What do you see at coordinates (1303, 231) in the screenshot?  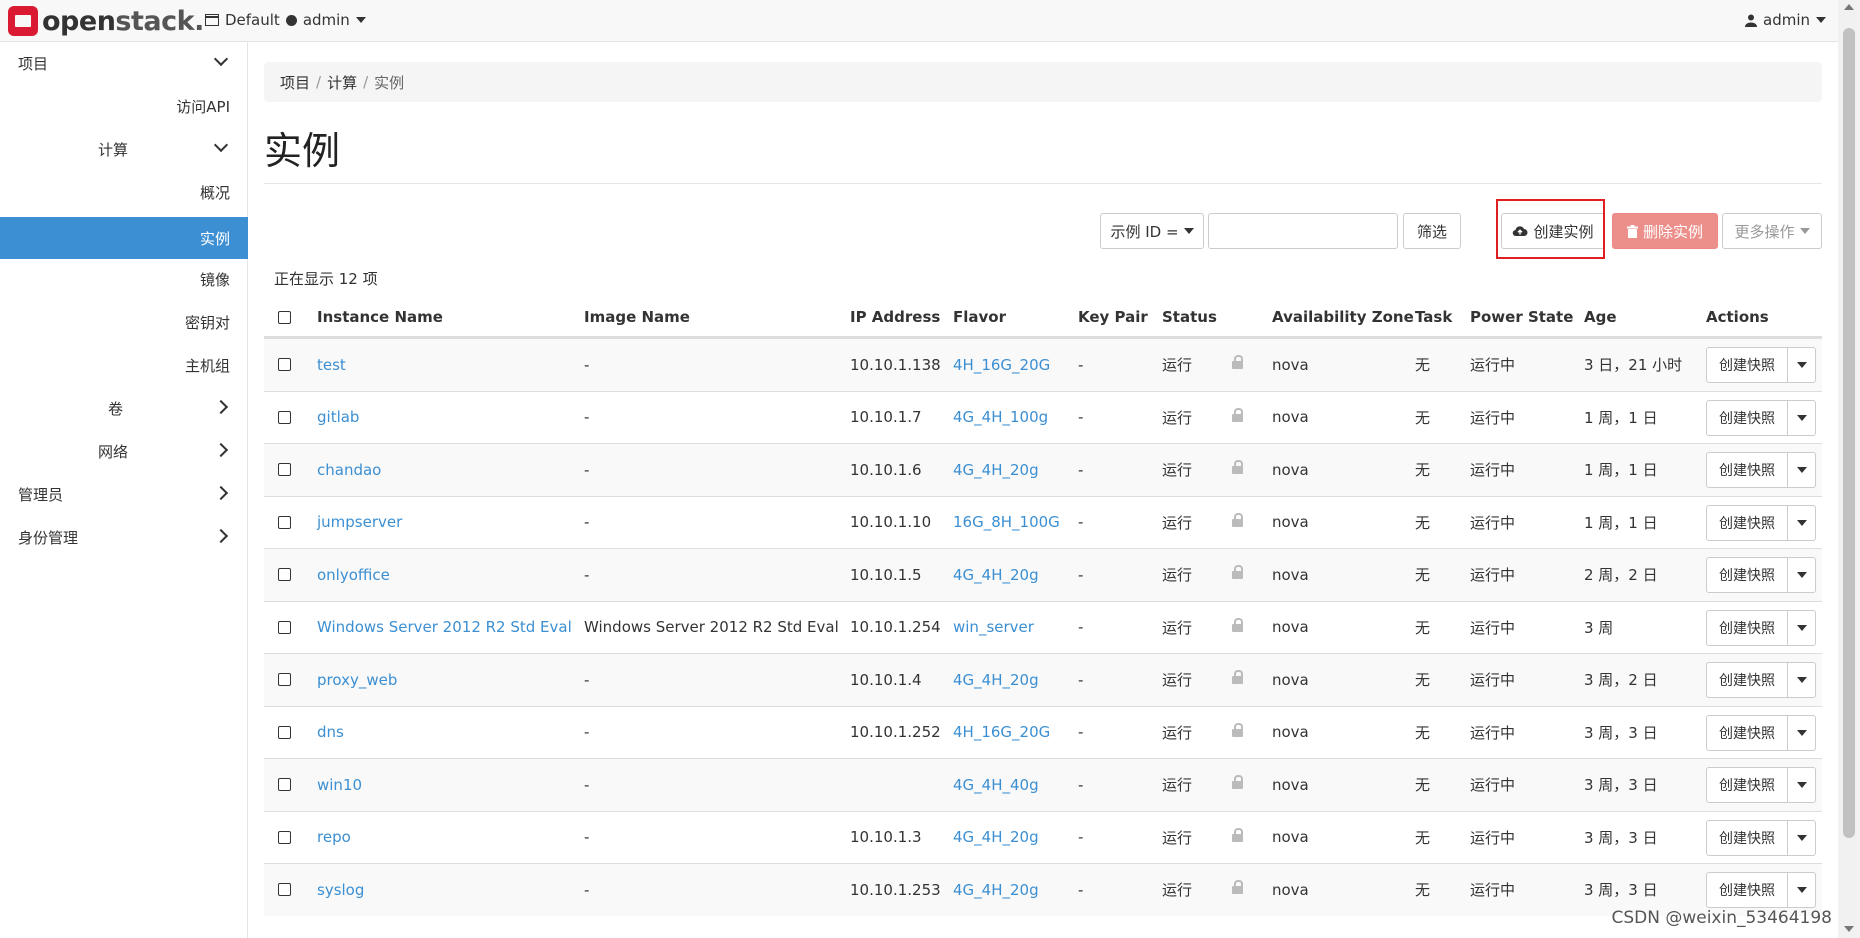 I see `filter-search-input` at bounding box center [1303, 231].